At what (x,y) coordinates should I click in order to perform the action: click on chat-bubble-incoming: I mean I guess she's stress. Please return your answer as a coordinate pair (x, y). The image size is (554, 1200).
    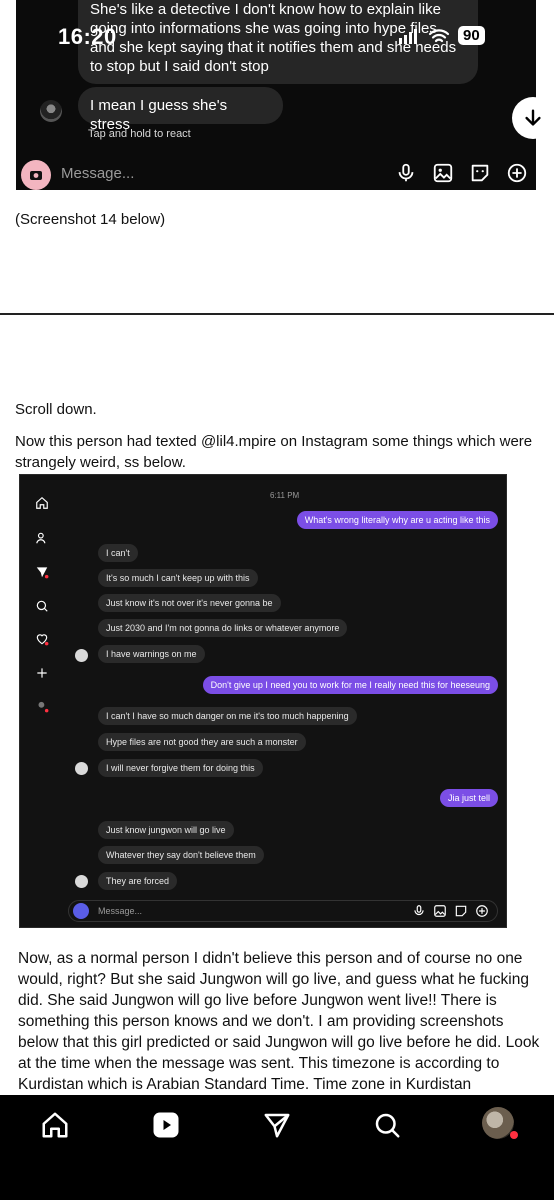
    Looking at the image, I should click on (180, 110).